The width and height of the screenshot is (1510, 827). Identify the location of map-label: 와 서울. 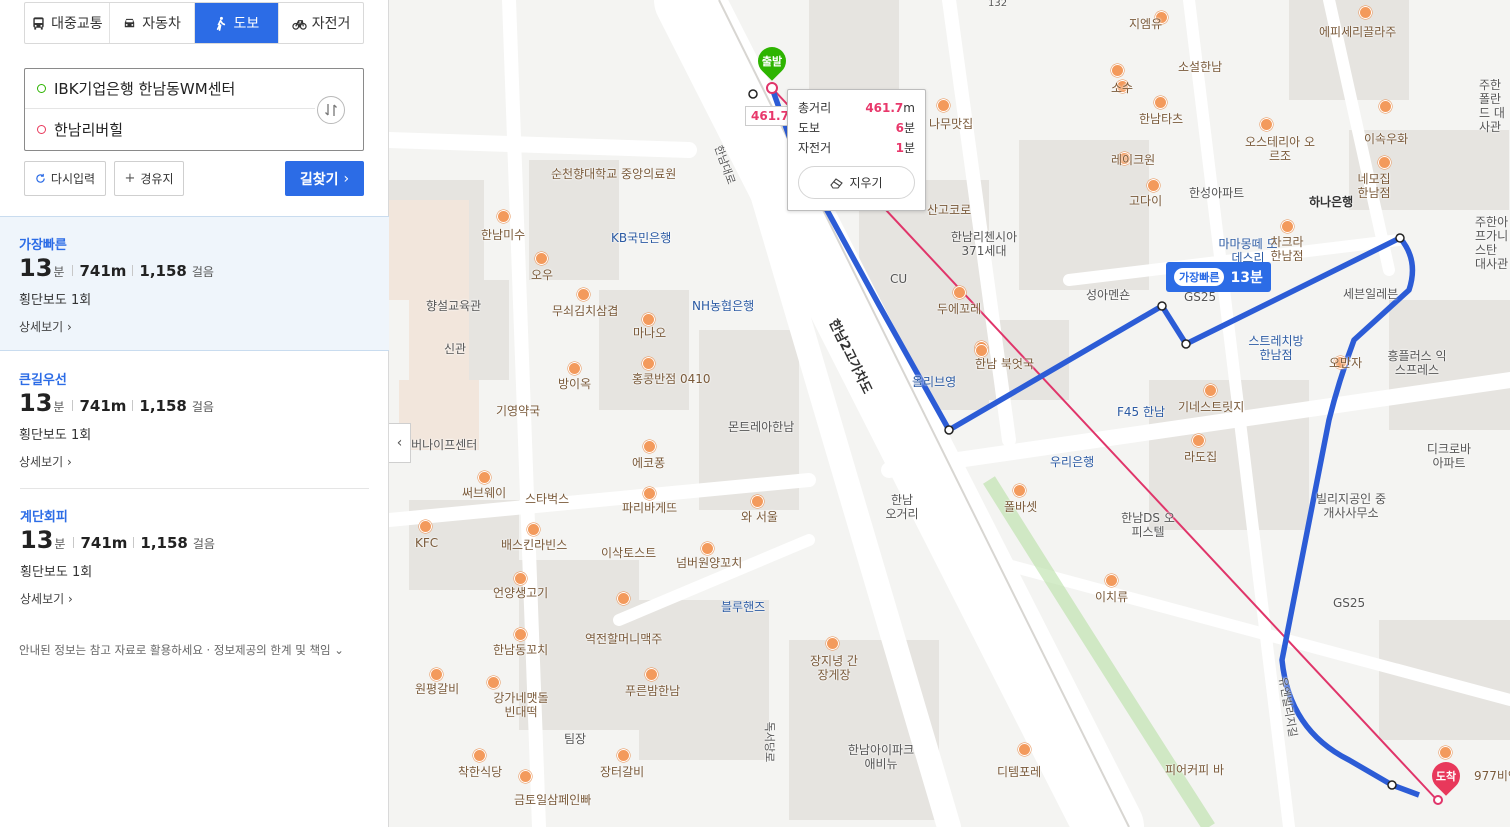
(759, 517).